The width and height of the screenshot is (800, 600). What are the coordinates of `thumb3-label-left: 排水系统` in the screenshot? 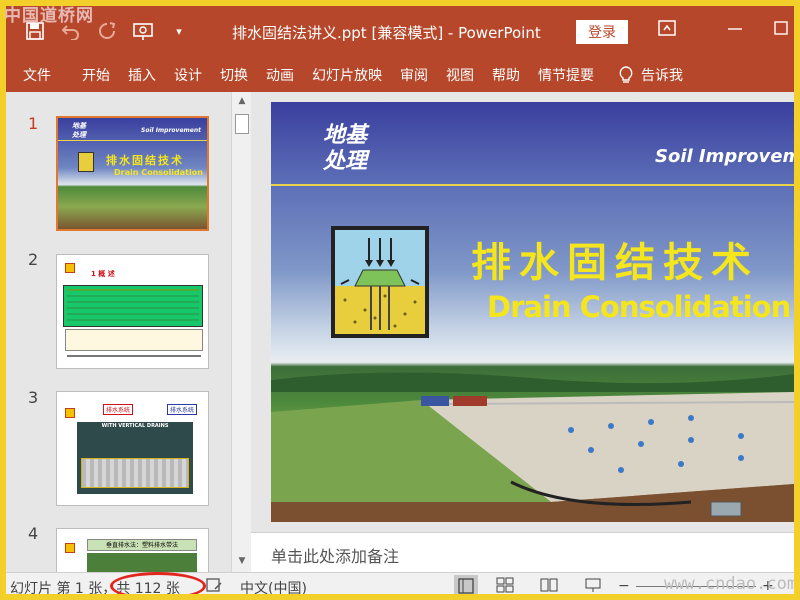 It's located at (118, 409).